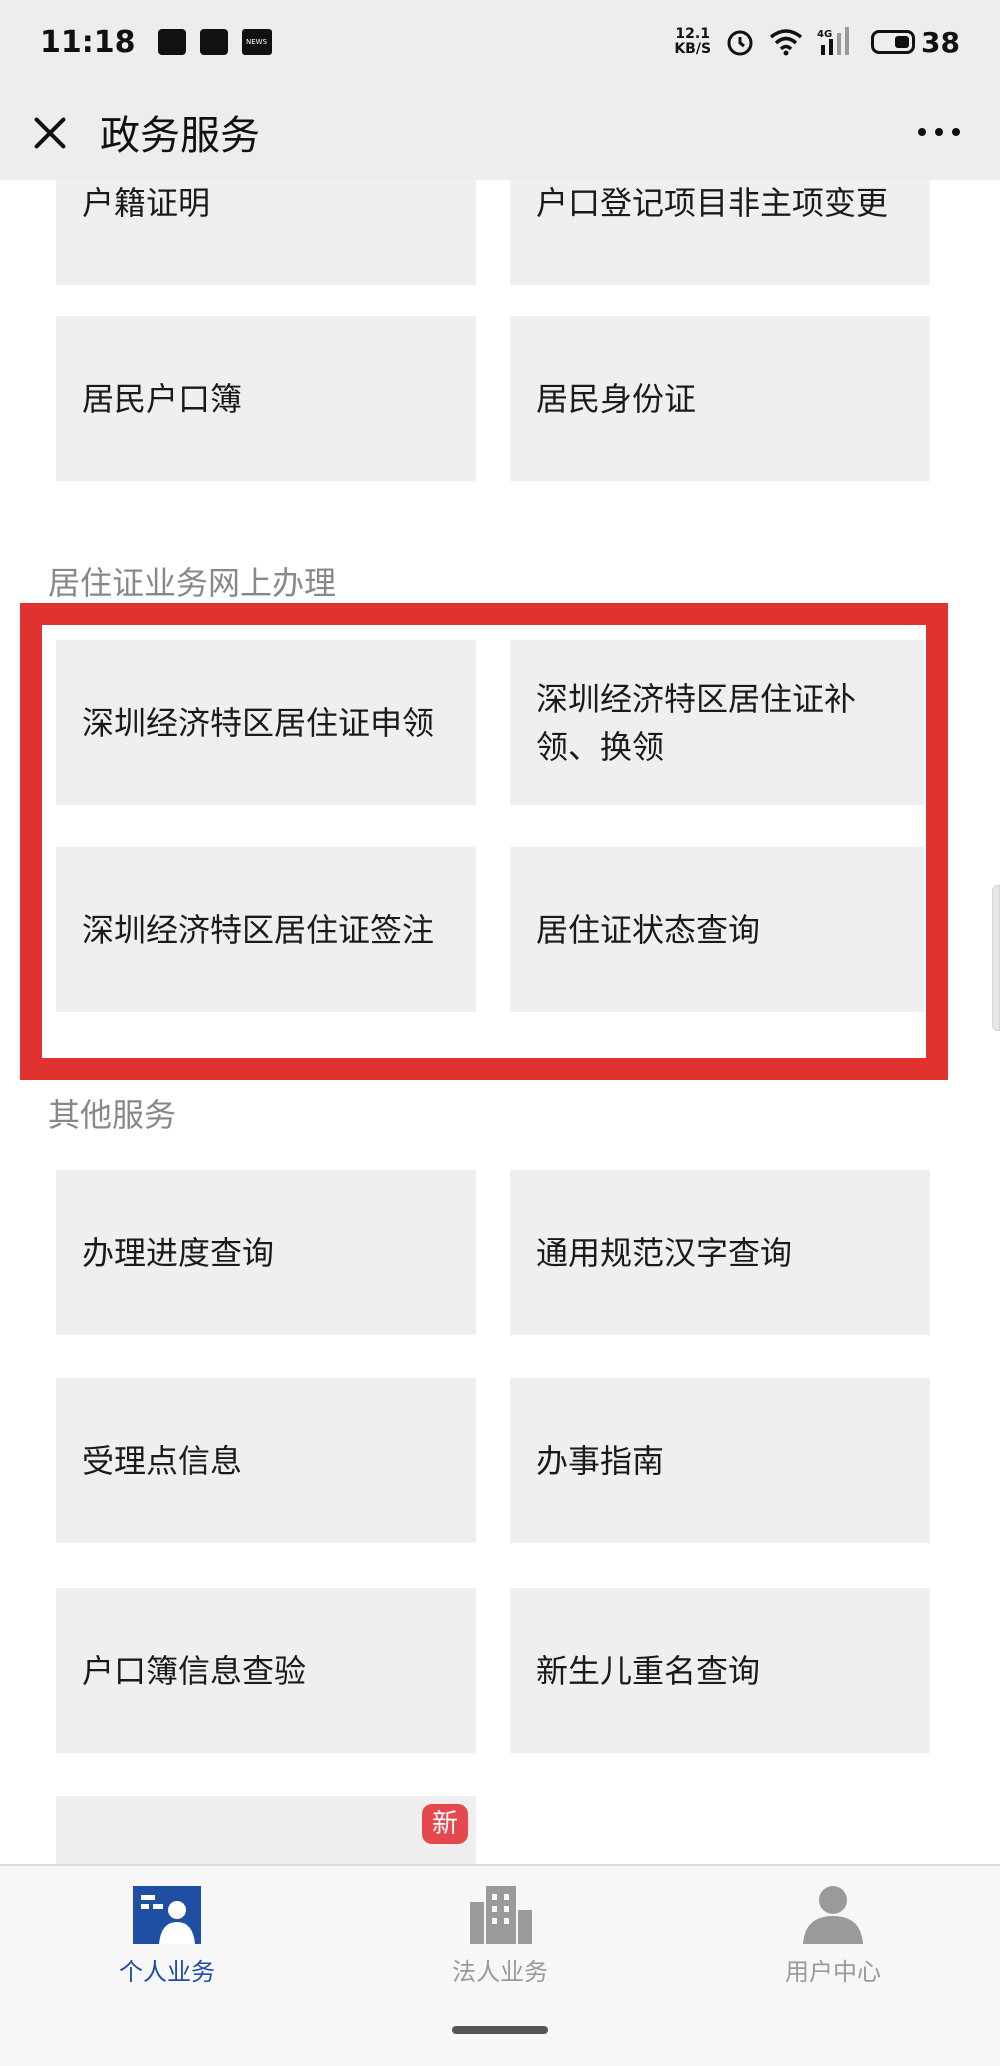 This screenshot has height=2066, width=1000. What do you see at coordinates (178, 1252) in the screenshot?
I see `tile-label: 办理进度查询` at bounding box center [178, 1252].